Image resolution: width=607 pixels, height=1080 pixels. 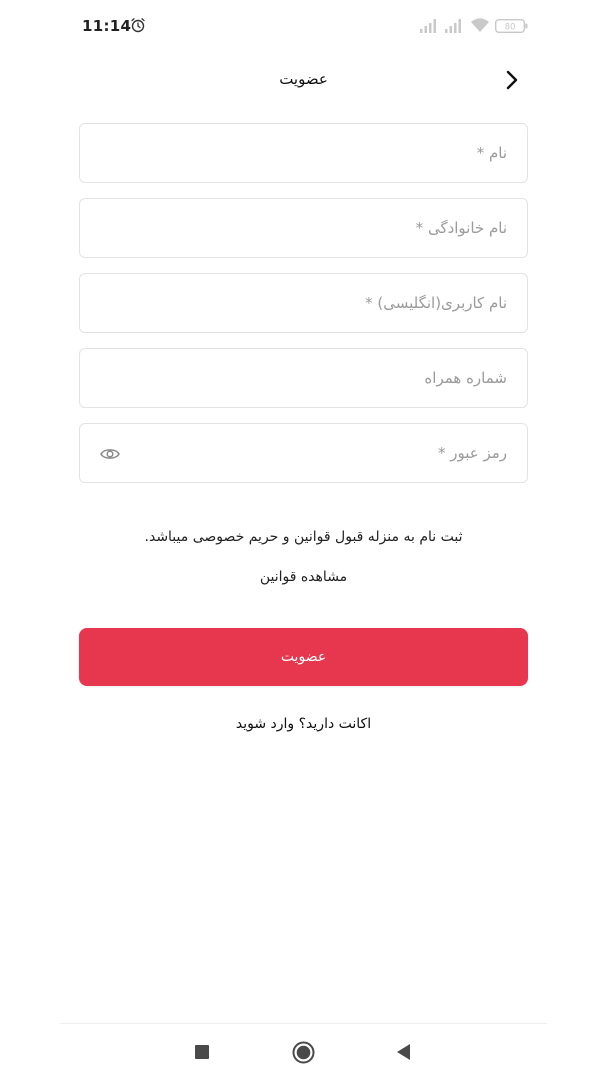 I want to click on view-terms-link: مشاهده قوانین, so click(x=303, y=577).